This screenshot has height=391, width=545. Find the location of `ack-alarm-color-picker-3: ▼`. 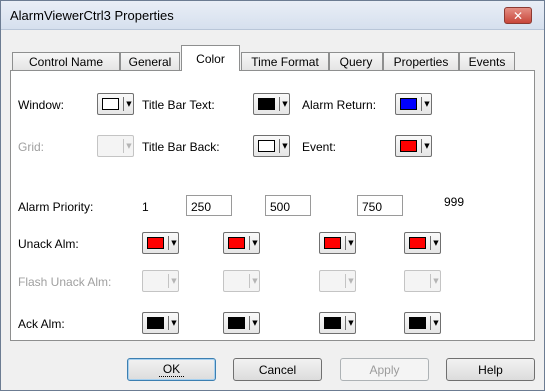

ack-alarm-color-picker-3: ▼ is located at coordinates (337, 323).